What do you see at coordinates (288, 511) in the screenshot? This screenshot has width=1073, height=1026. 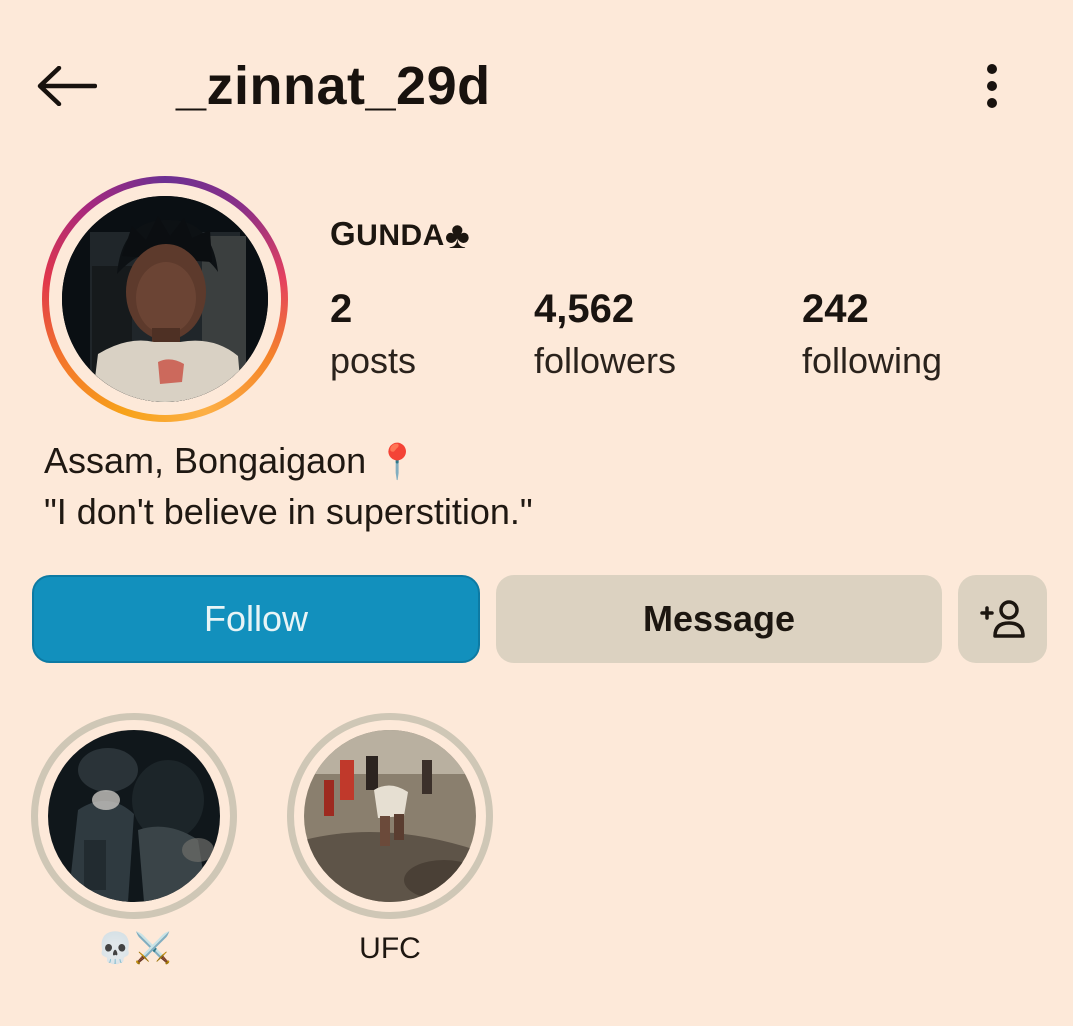 I see `bio-quote: "I don't believe in superstition."` at bounding box center [288, 511].